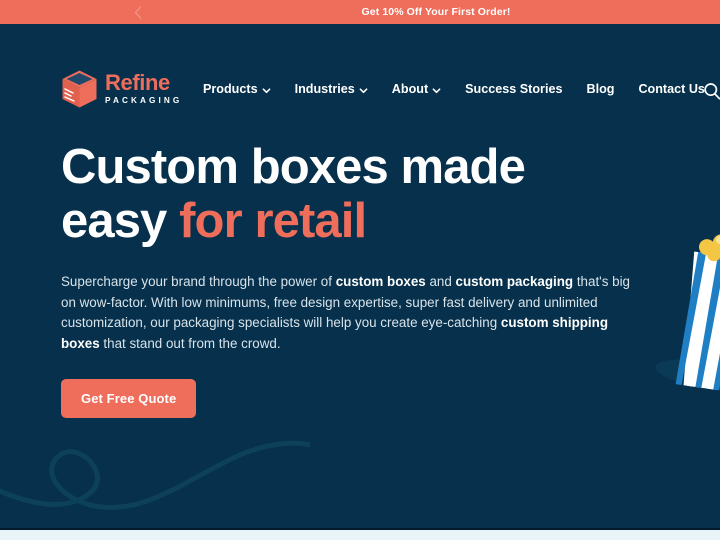  Describe the element at coordinates (436, 12) in the screenshot. I see `announcement-text: Get 10% Off Your First Order!` at that location.